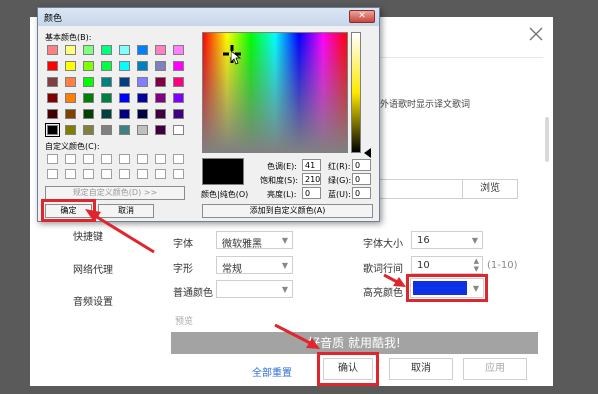  What do you see at coordinates (294, 335) in the screenshot?
I see `arrow-to-confirm-icon` at bounding box center [294, 335].